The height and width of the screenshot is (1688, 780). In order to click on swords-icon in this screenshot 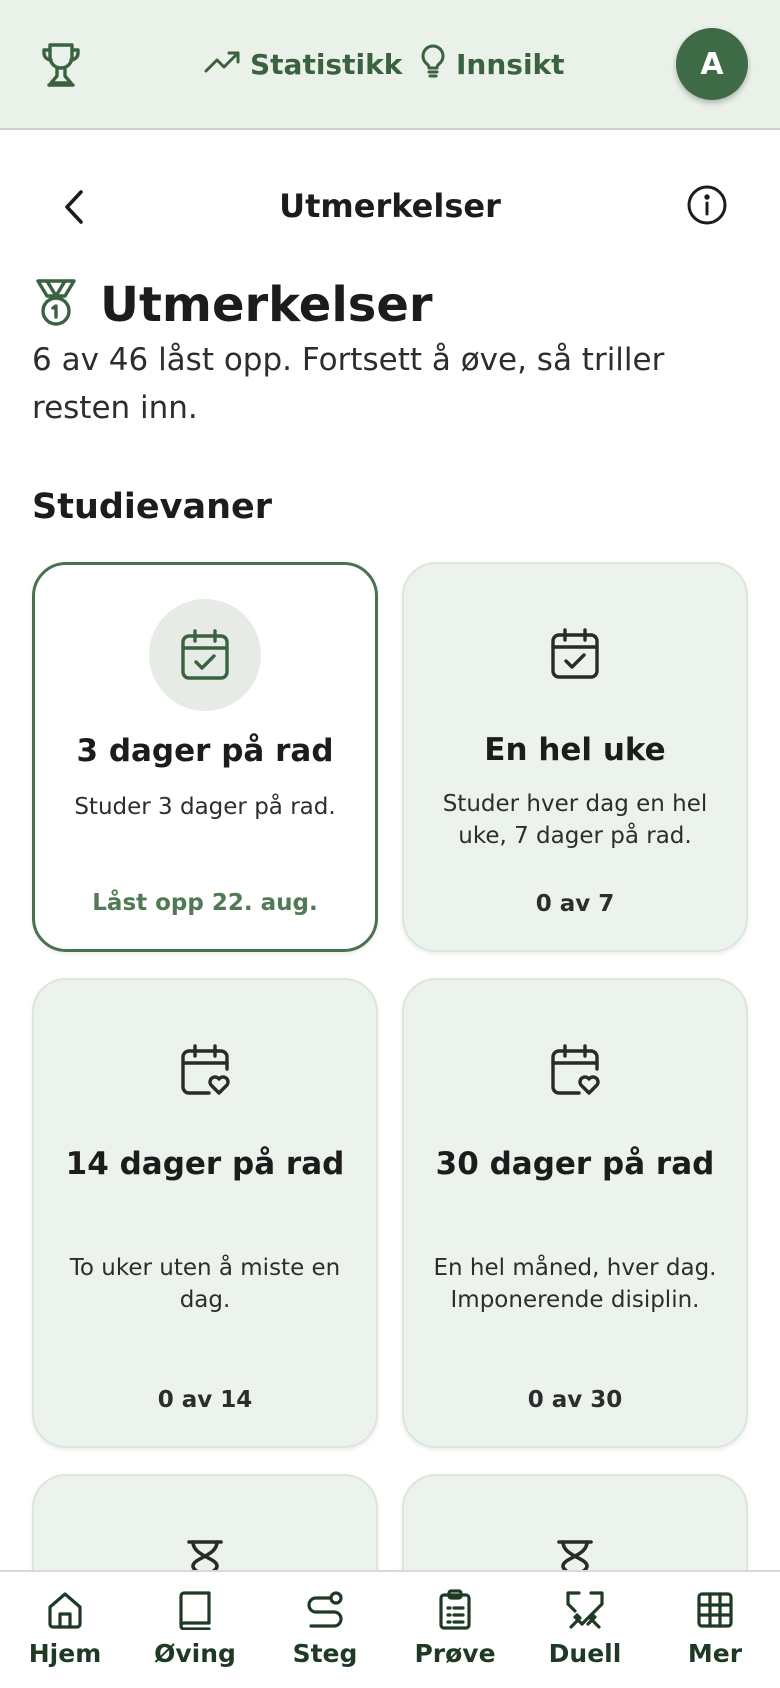, I will do `click(585, 1610)`.